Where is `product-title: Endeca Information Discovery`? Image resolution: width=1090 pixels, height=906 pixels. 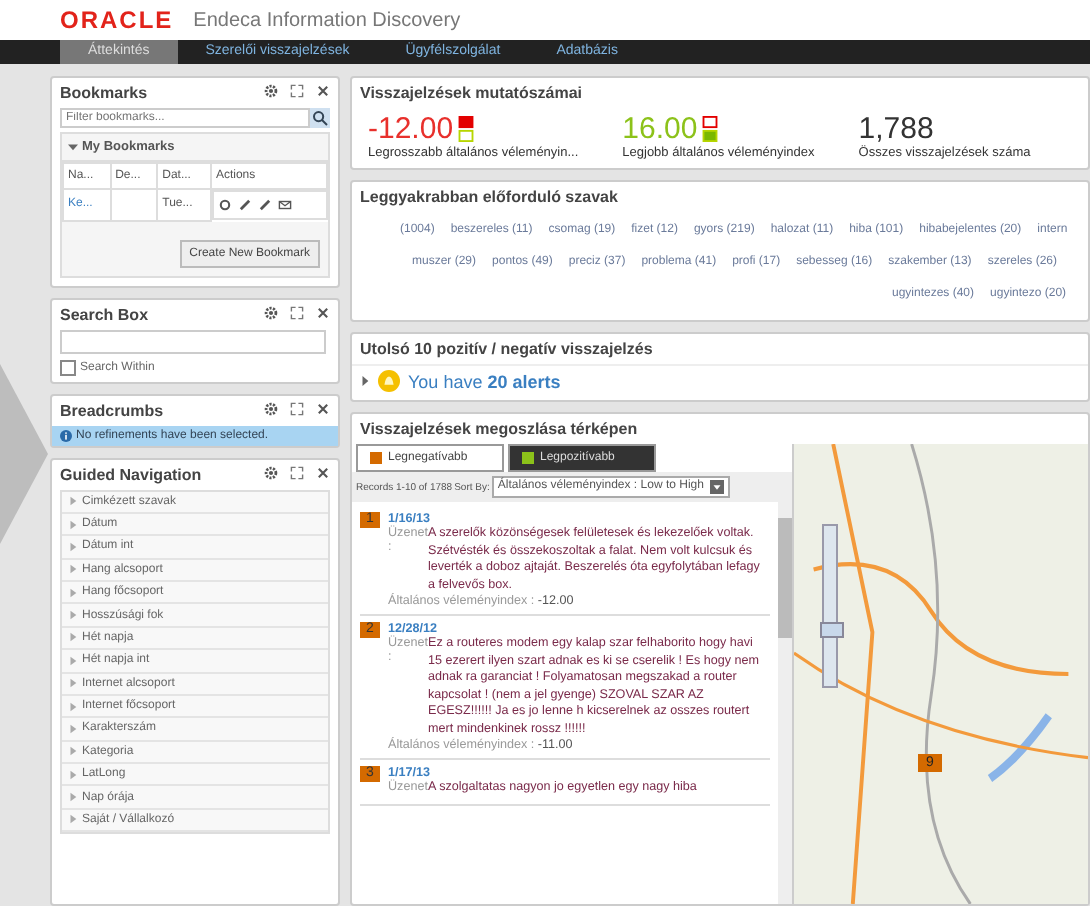 product-title: Endeca Information Discovery is located at coordinates (327, 20).